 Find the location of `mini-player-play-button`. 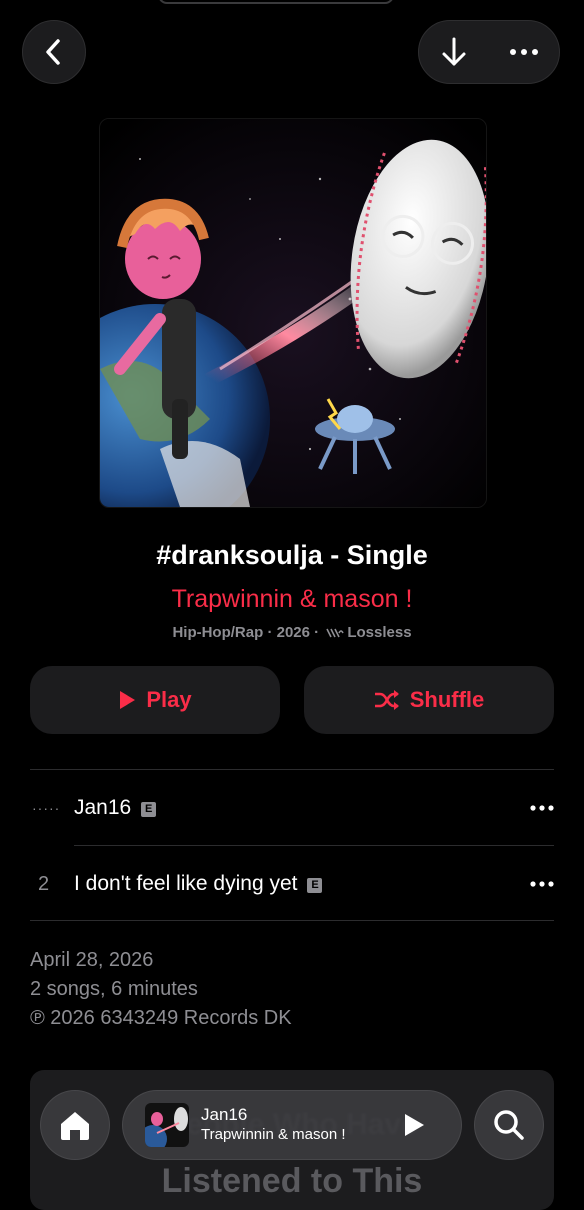

mini-player-play-button is located at coordinates (414, 1125).